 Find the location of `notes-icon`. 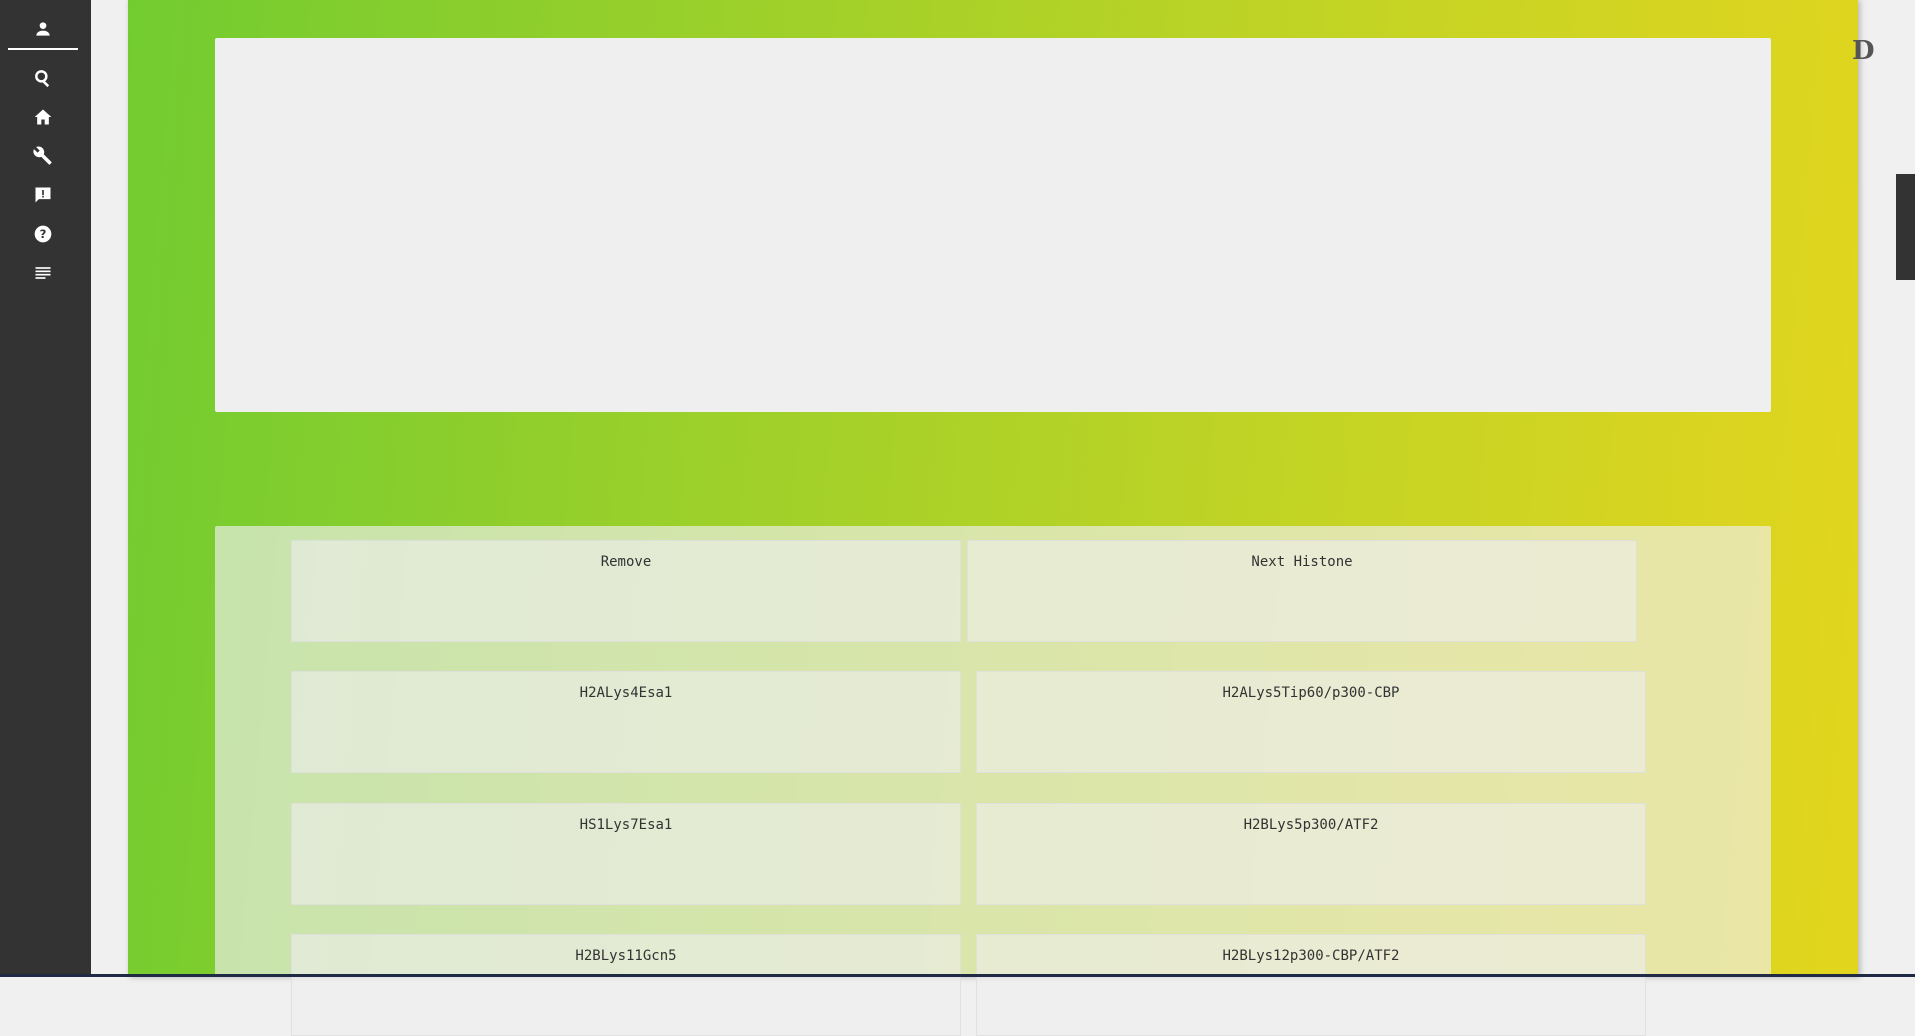

notes-icon is located at coordinates (42, 272).